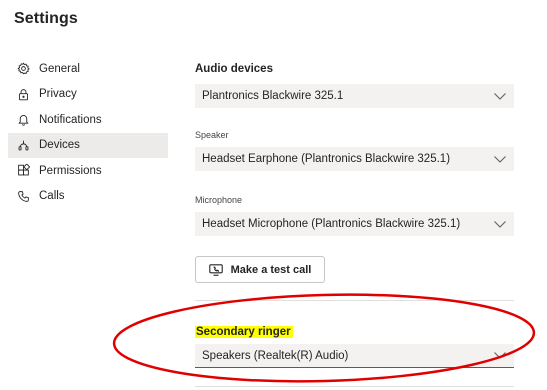 The image size is (547, 390). Describe the element at coordinates (271, 269) in the screenshot. I see `make-test-call-label: Make a test call` at that location.